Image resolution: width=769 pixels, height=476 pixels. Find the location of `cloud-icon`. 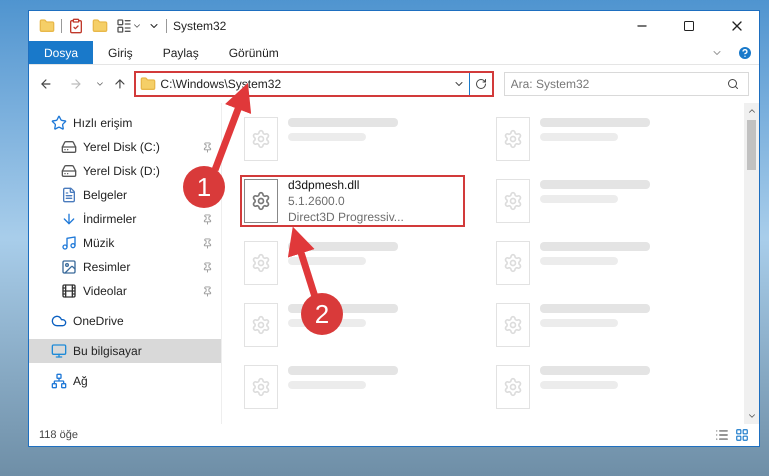

cloud-icon is located at coordinates (59, 321).